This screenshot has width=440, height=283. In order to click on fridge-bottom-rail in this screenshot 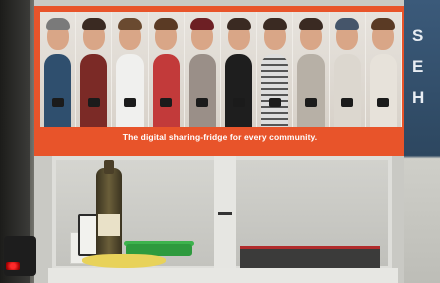, I will do `click(223, 275)`.